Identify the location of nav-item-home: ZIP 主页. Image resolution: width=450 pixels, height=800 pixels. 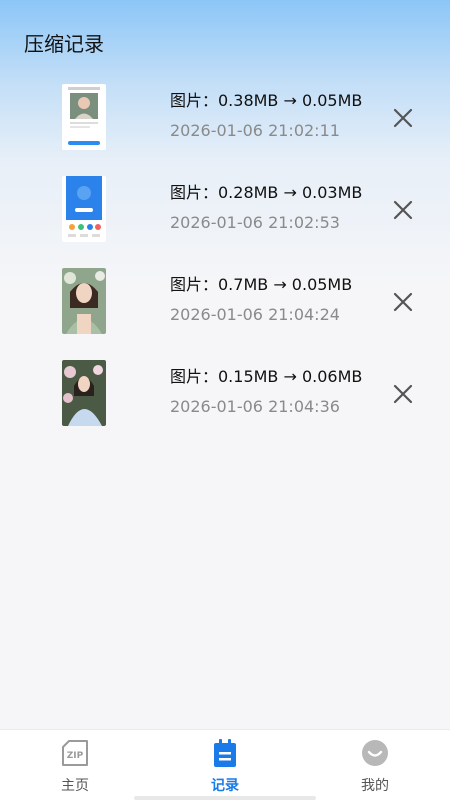
(75, 765).